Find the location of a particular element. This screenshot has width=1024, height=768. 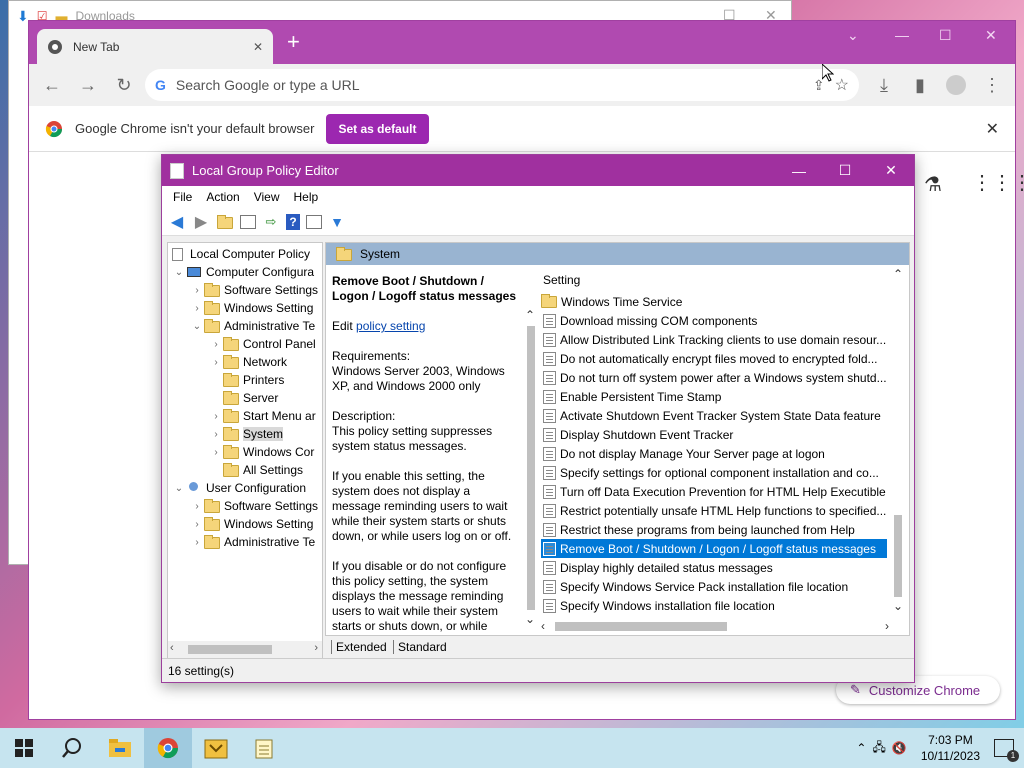

reload-icon: ↻ is located at coordinates (124, 85).